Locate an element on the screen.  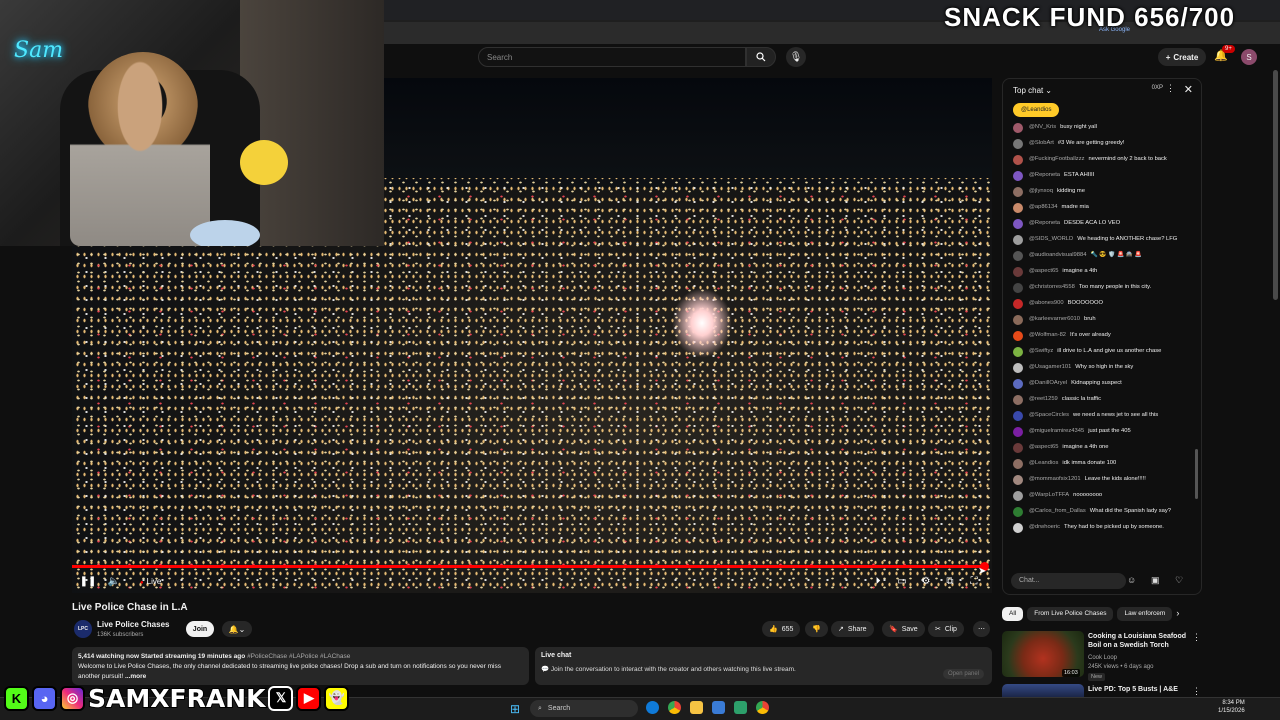
file-explorer-icon is located at coordinates (696, 707).